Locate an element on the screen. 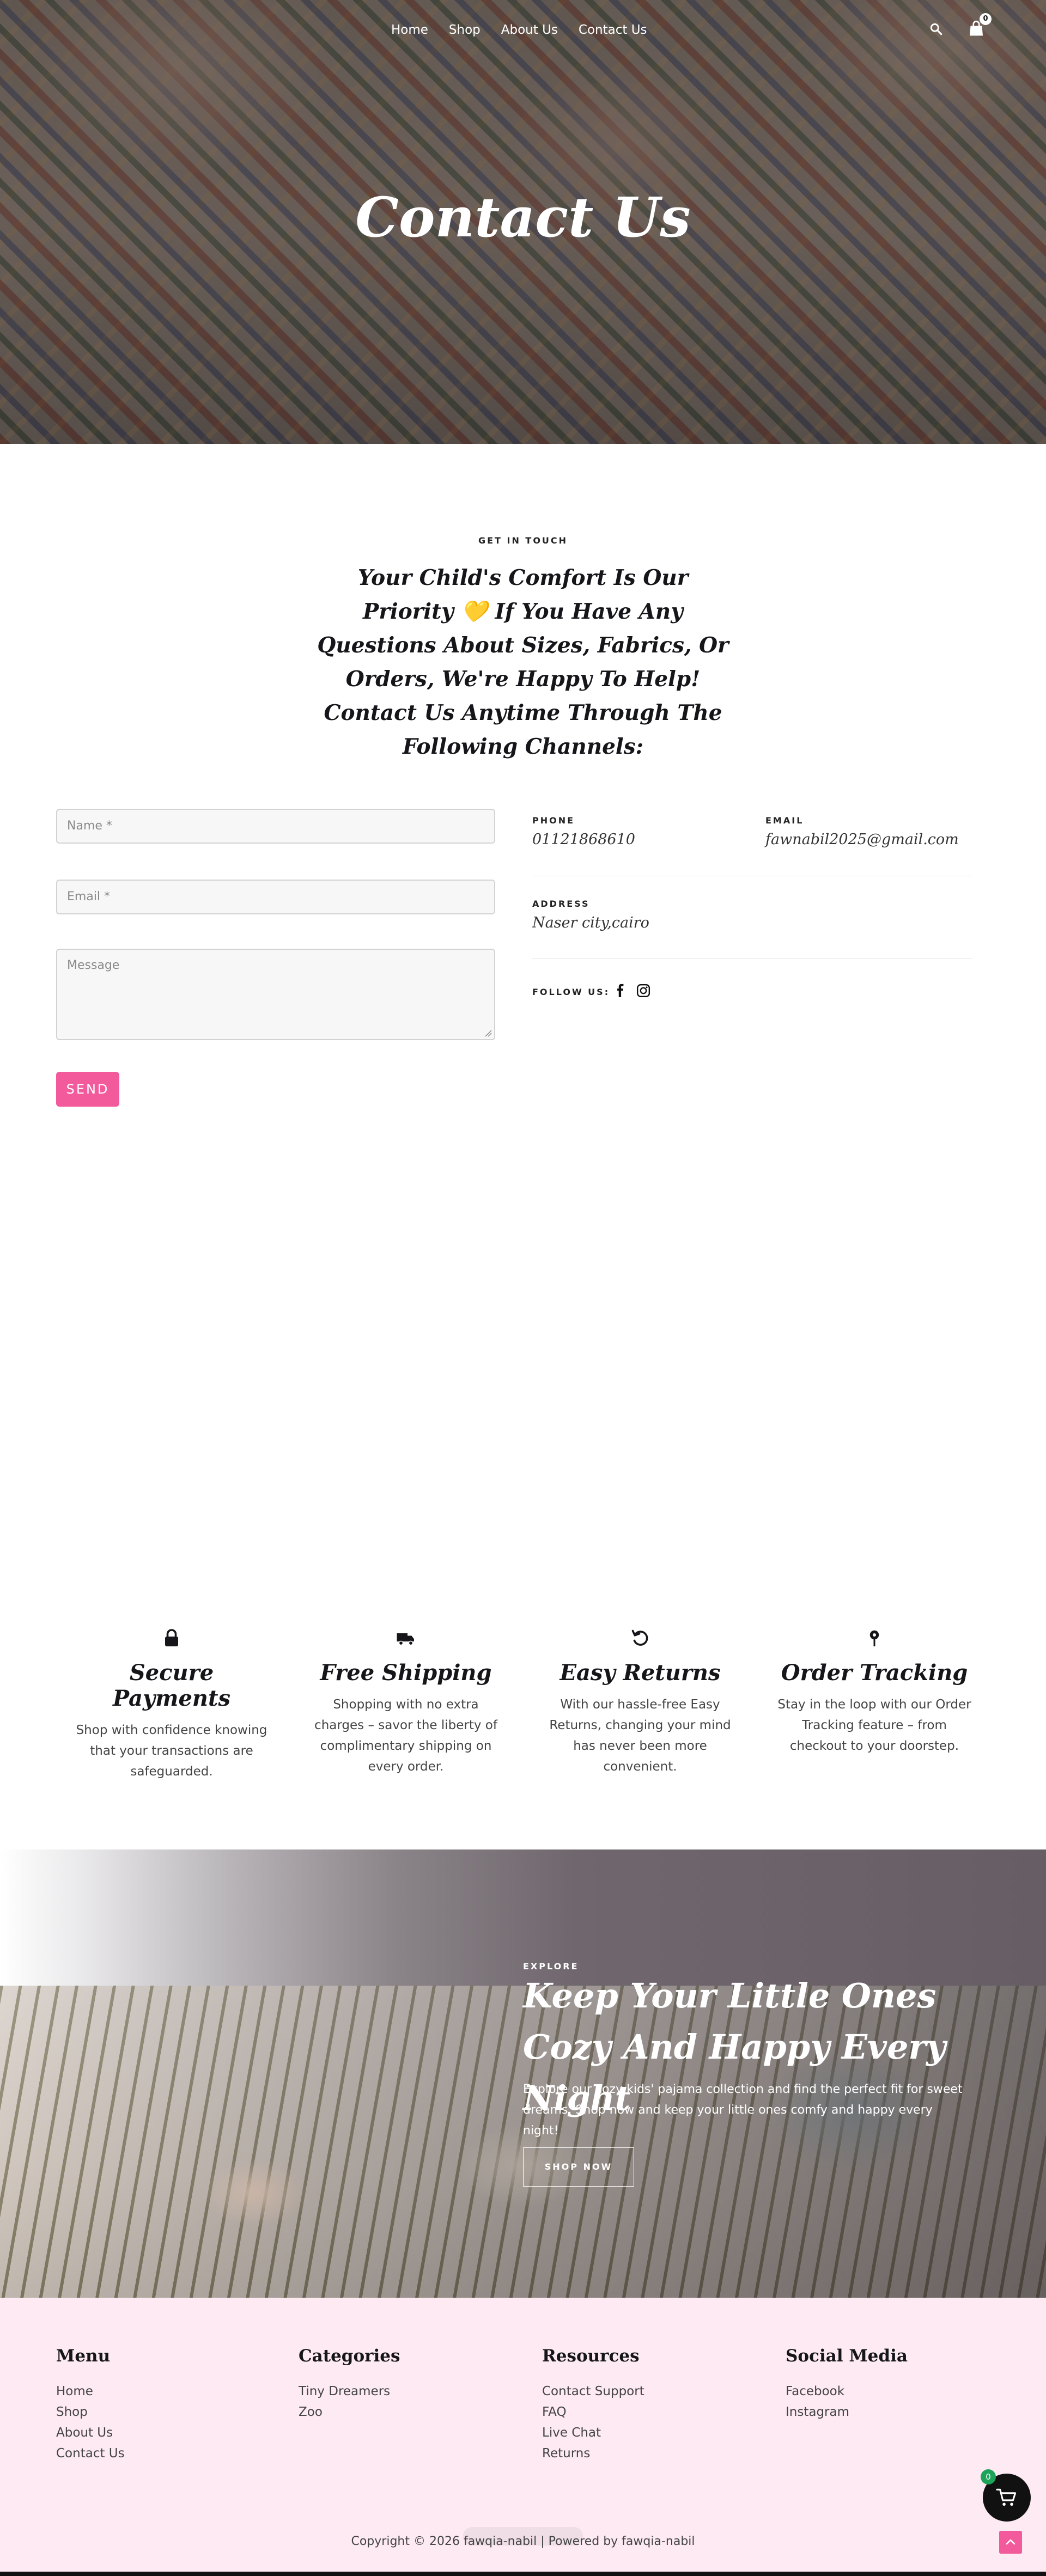  contact-eyebrow: GET IN TOUCH is located at coordinates (523, 540).